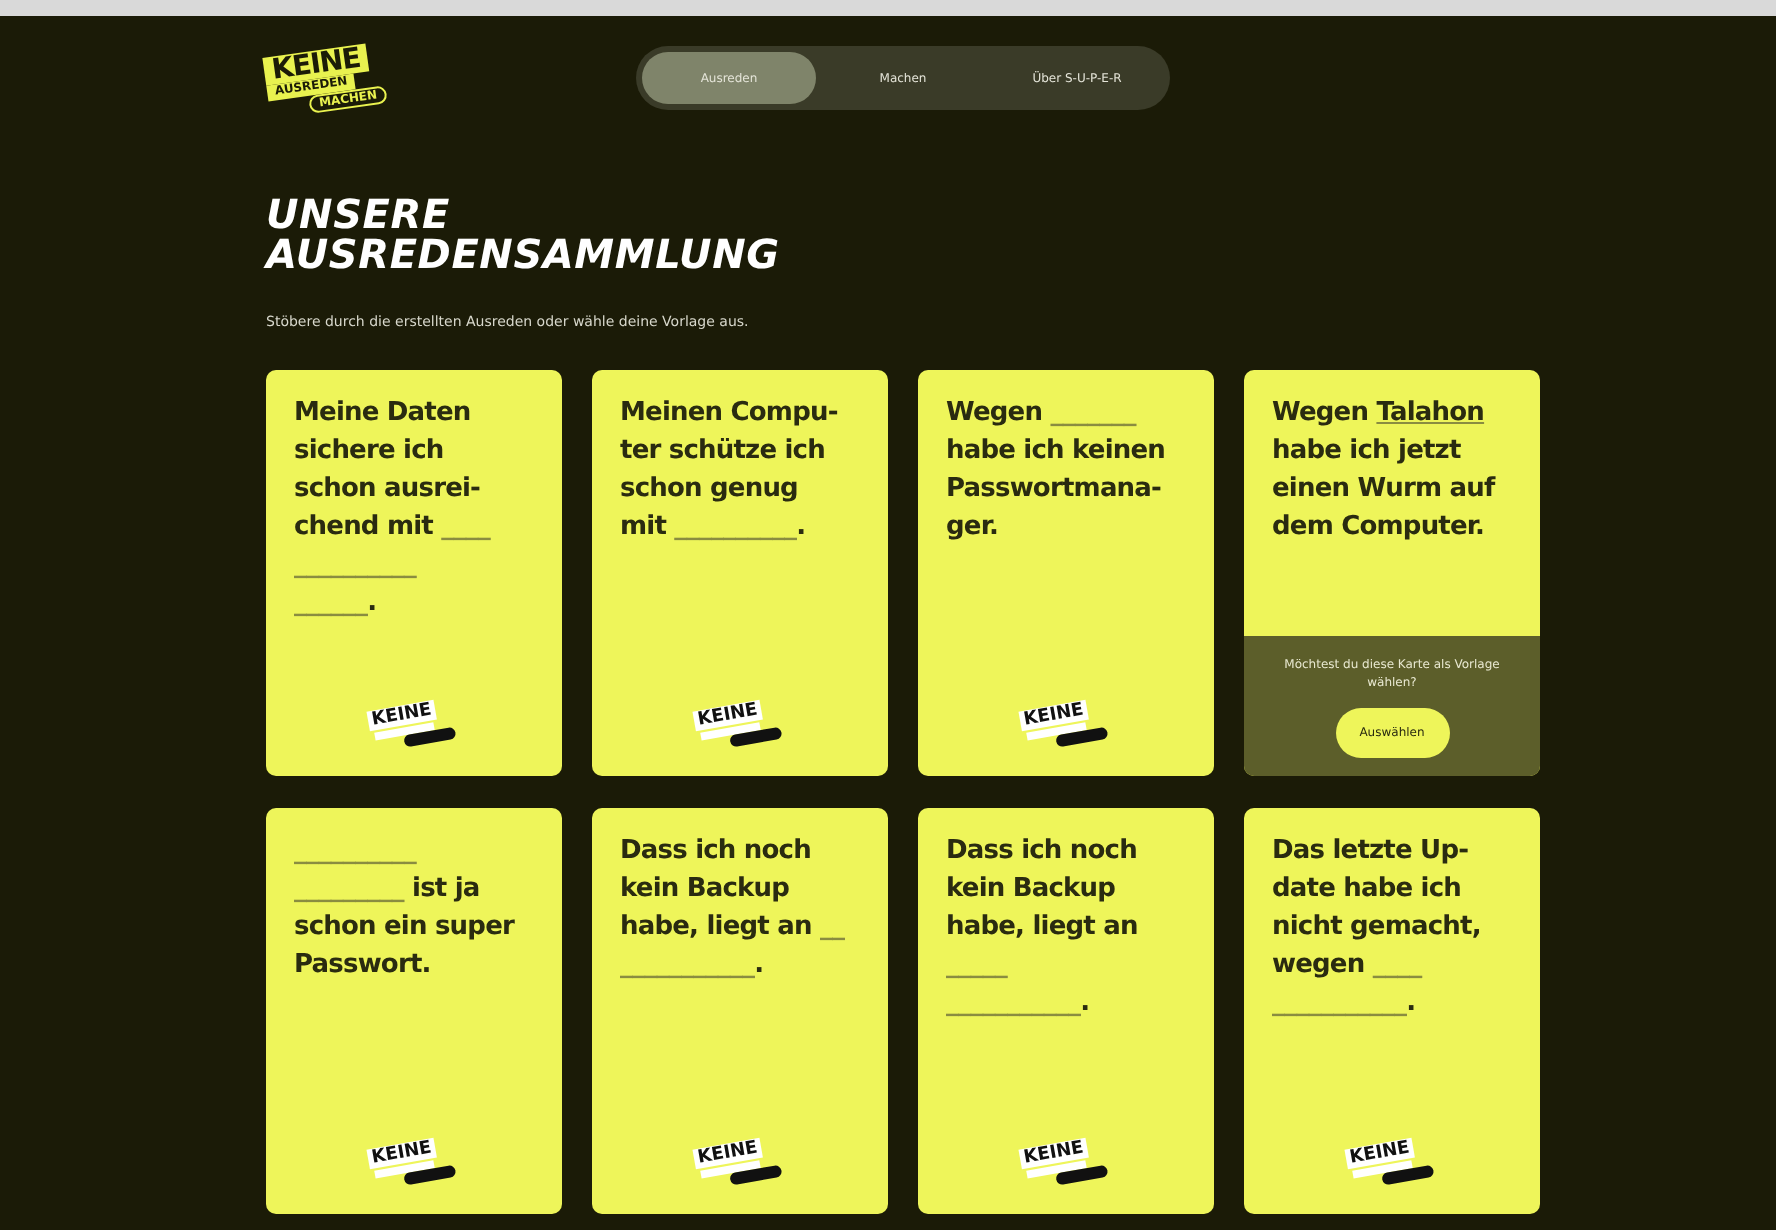 The height and width of the screenshot is (1230, 1776). Describe the element at coordinates (1376, 928) in the screenshot. I see `card-text: Das letzte Up- date habe ich nicht gemacht, wegen ____ ___________.` at that location.